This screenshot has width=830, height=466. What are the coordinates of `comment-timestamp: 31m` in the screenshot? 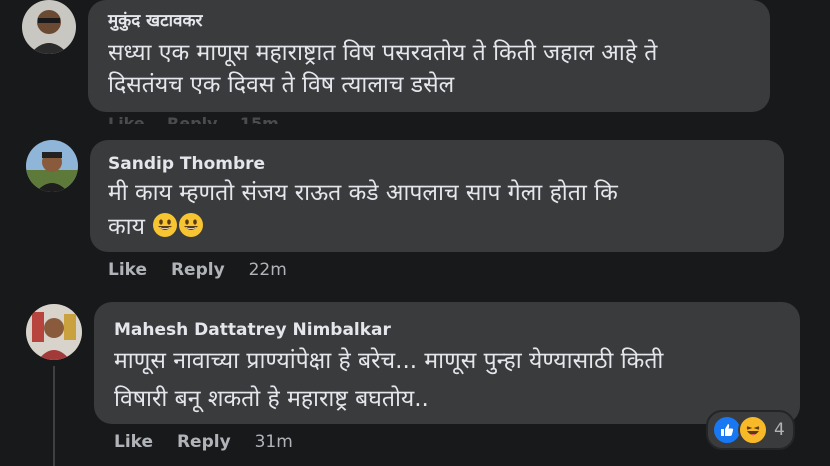 It's located at (274, 442).